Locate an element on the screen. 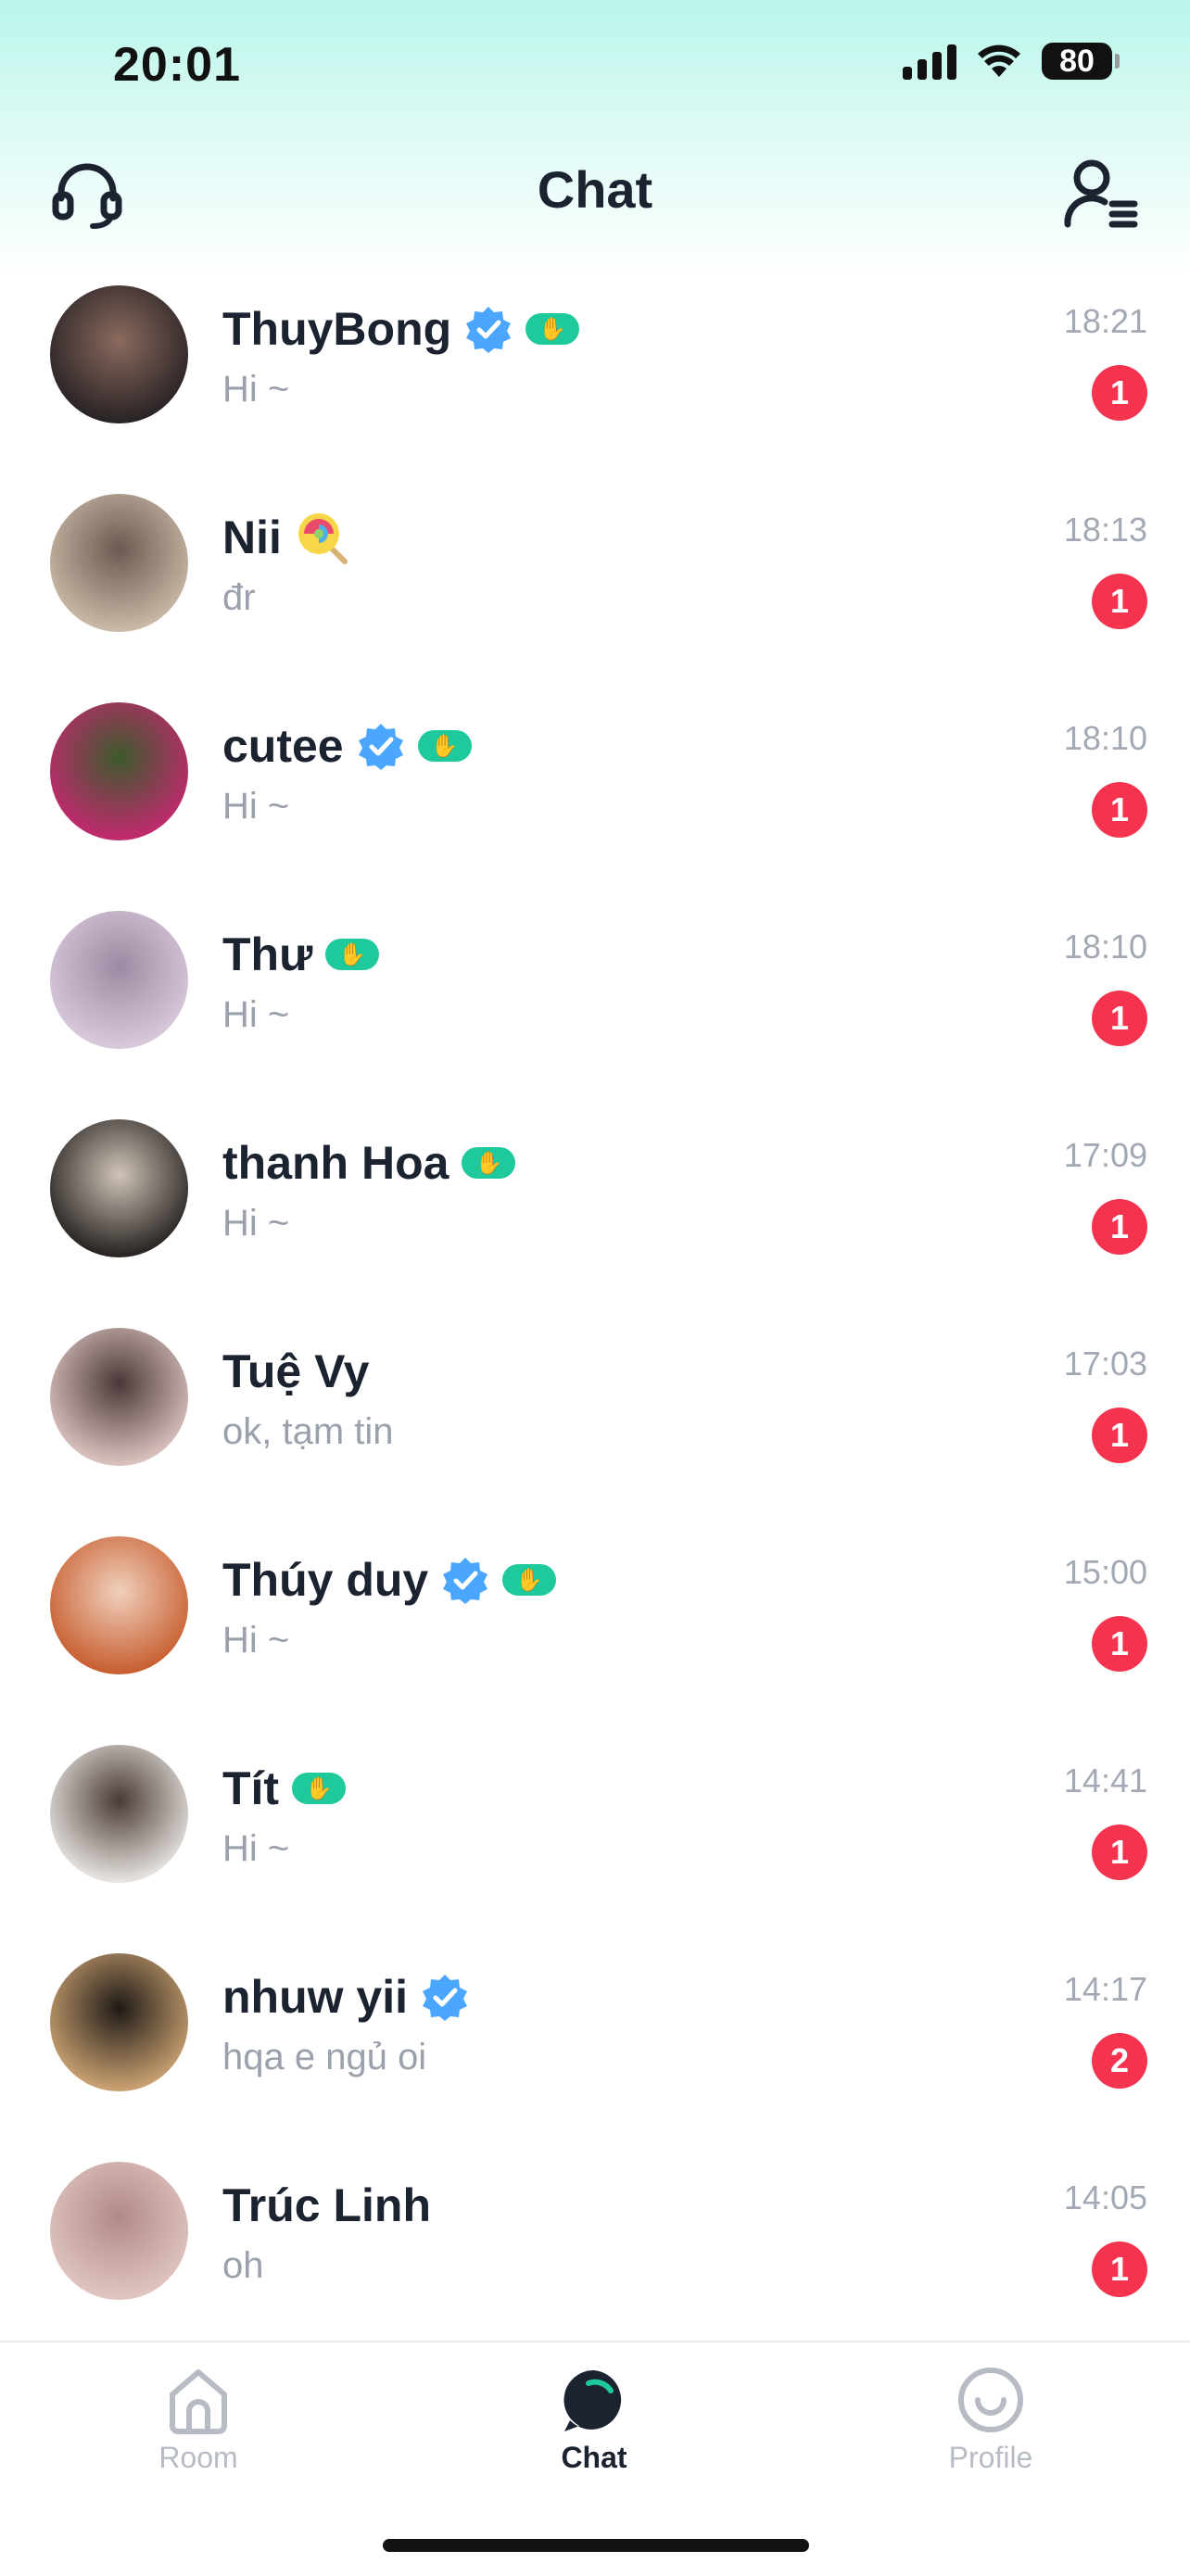  home-indicator is located at coordinates (596, 2545).